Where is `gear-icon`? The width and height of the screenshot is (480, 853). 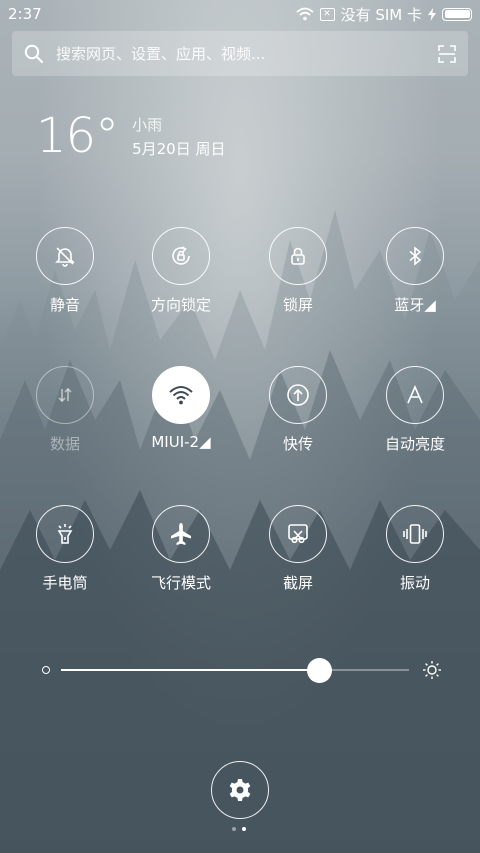
gear-icon is located at coordinates (240, 790).